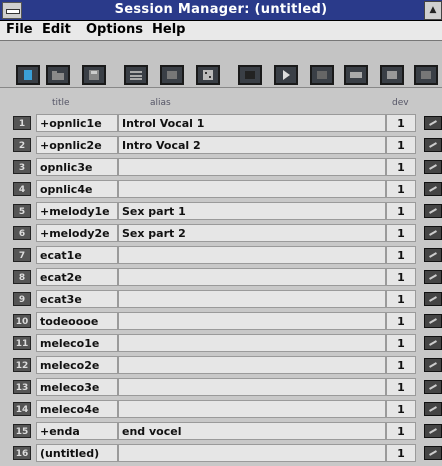 This screenshot has height=466, width=442. Describe the element at coordinates (286, 75) in the screenshot. I see `play-button` at that location.